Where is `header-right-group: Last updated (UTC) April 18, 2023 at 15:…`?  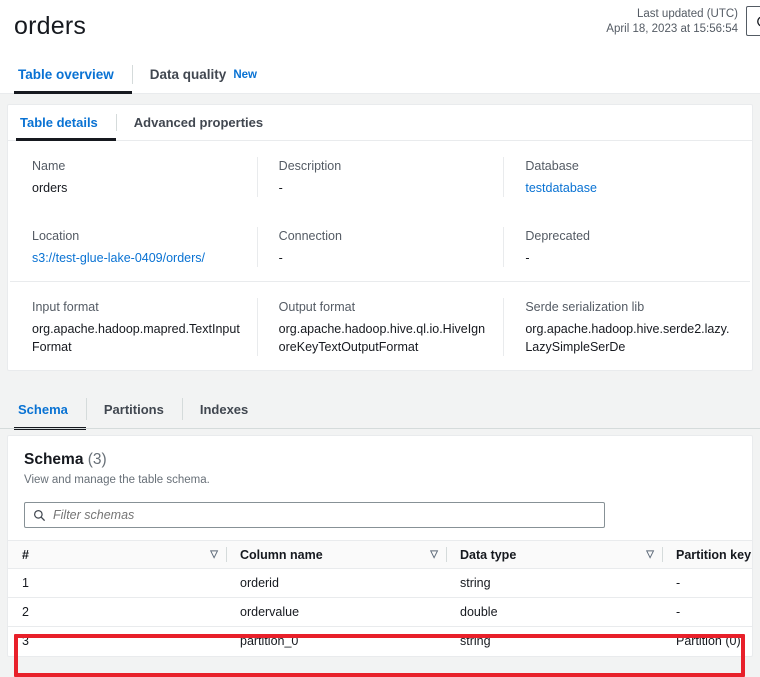 header-right-group: Last updated (UTC) April 18, 2023 at 15:… is located at coordinates (683, 21).